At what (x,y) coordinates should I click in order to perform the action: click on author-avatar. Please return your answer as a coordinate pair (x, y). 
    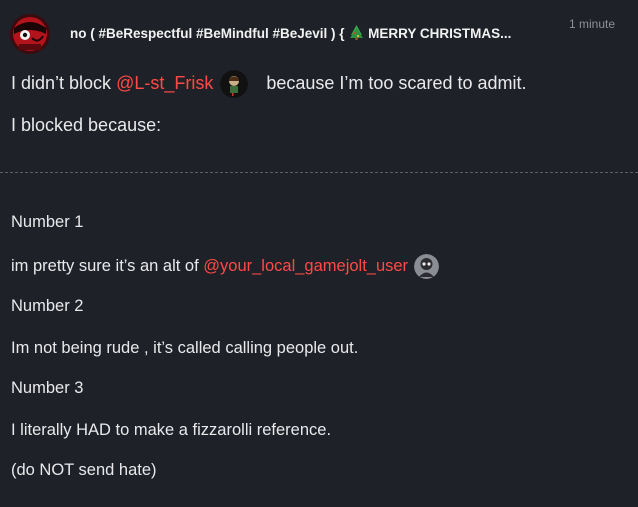
    Looking at the image, I should click on (30, 34).